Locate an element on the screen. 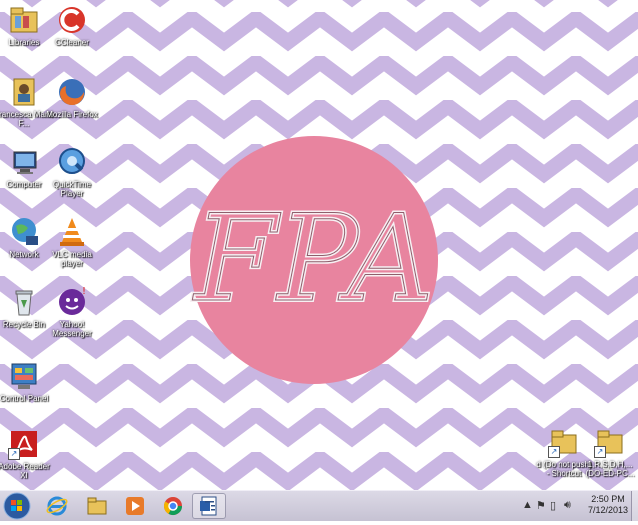 This screenshot has width=638, height=525. yahoo-label: Yahoo! Messenger is located at coordinates (72, 329).